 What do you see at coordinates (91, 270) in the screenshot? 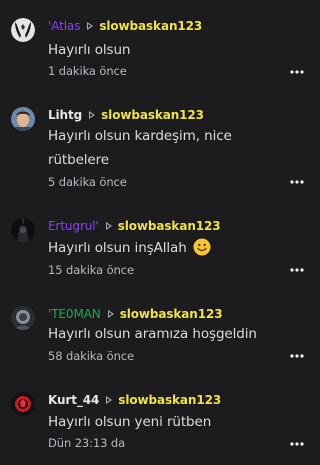
I see `comment-timestamp: 15 dakika önce` at bounding box center [91, 270].